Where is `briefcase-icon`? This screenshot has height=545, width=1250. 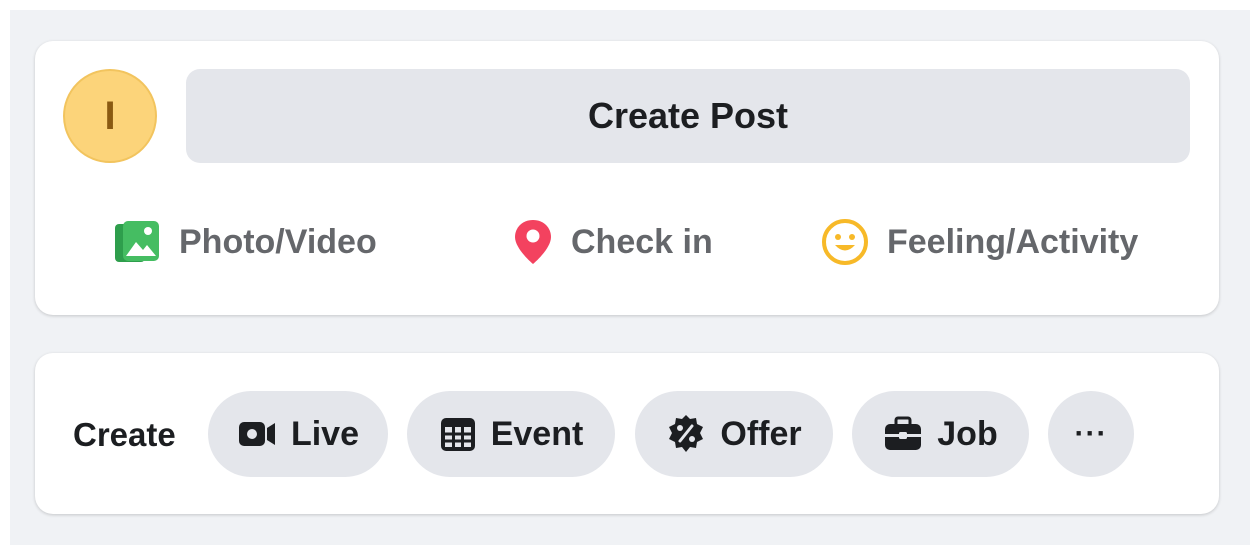 briefcase-icon is located at coordinates (903, 433).